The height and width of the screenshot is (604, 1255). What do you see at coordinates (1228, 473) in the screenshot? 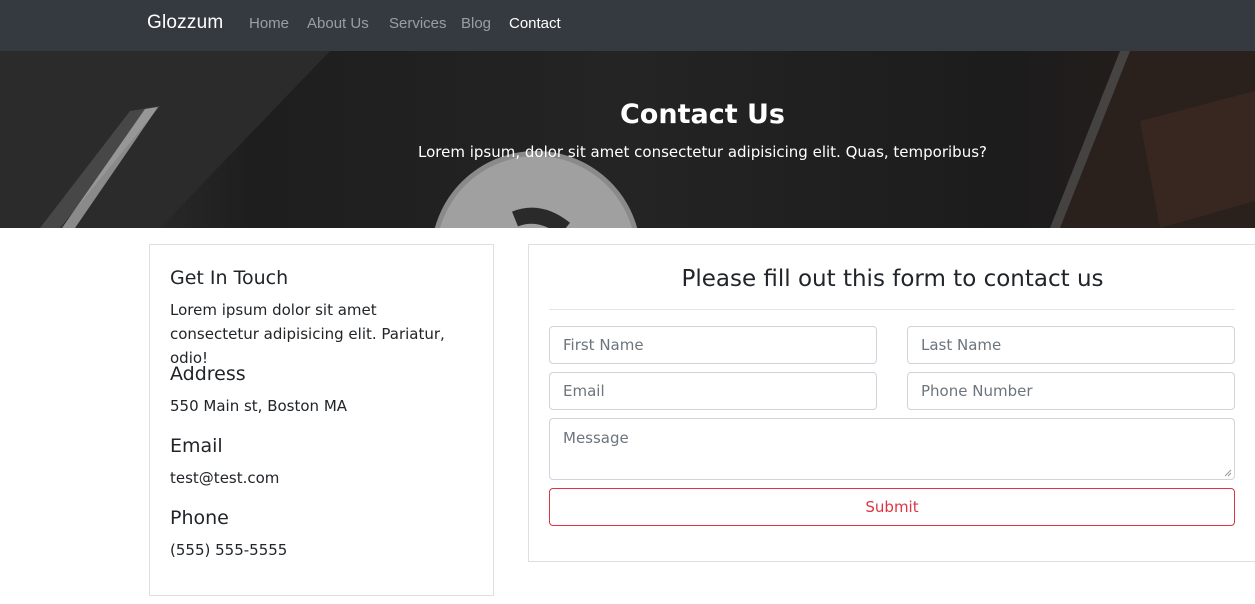
I see `resize-grip-icon` at bounding box center [1228, 473].